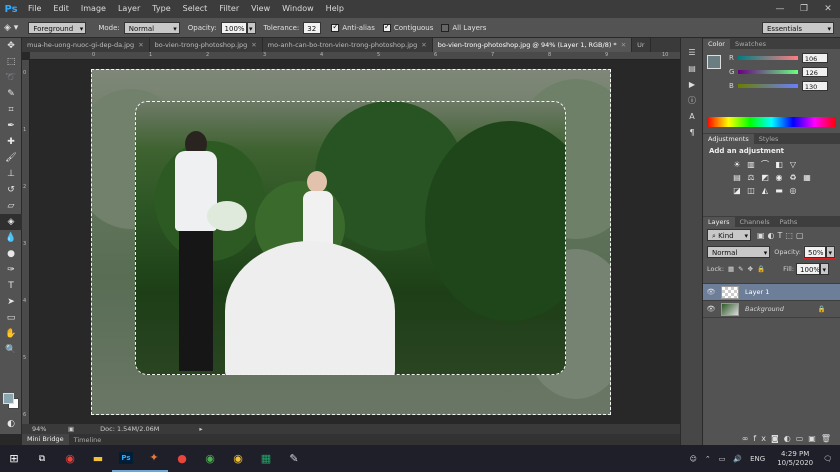 Image resolution: width=840 pixels, height=472 pixels. Describe the element at coordinates (808, 269) in the screenshot. I see `layer-fill-input: 100%` at that location.